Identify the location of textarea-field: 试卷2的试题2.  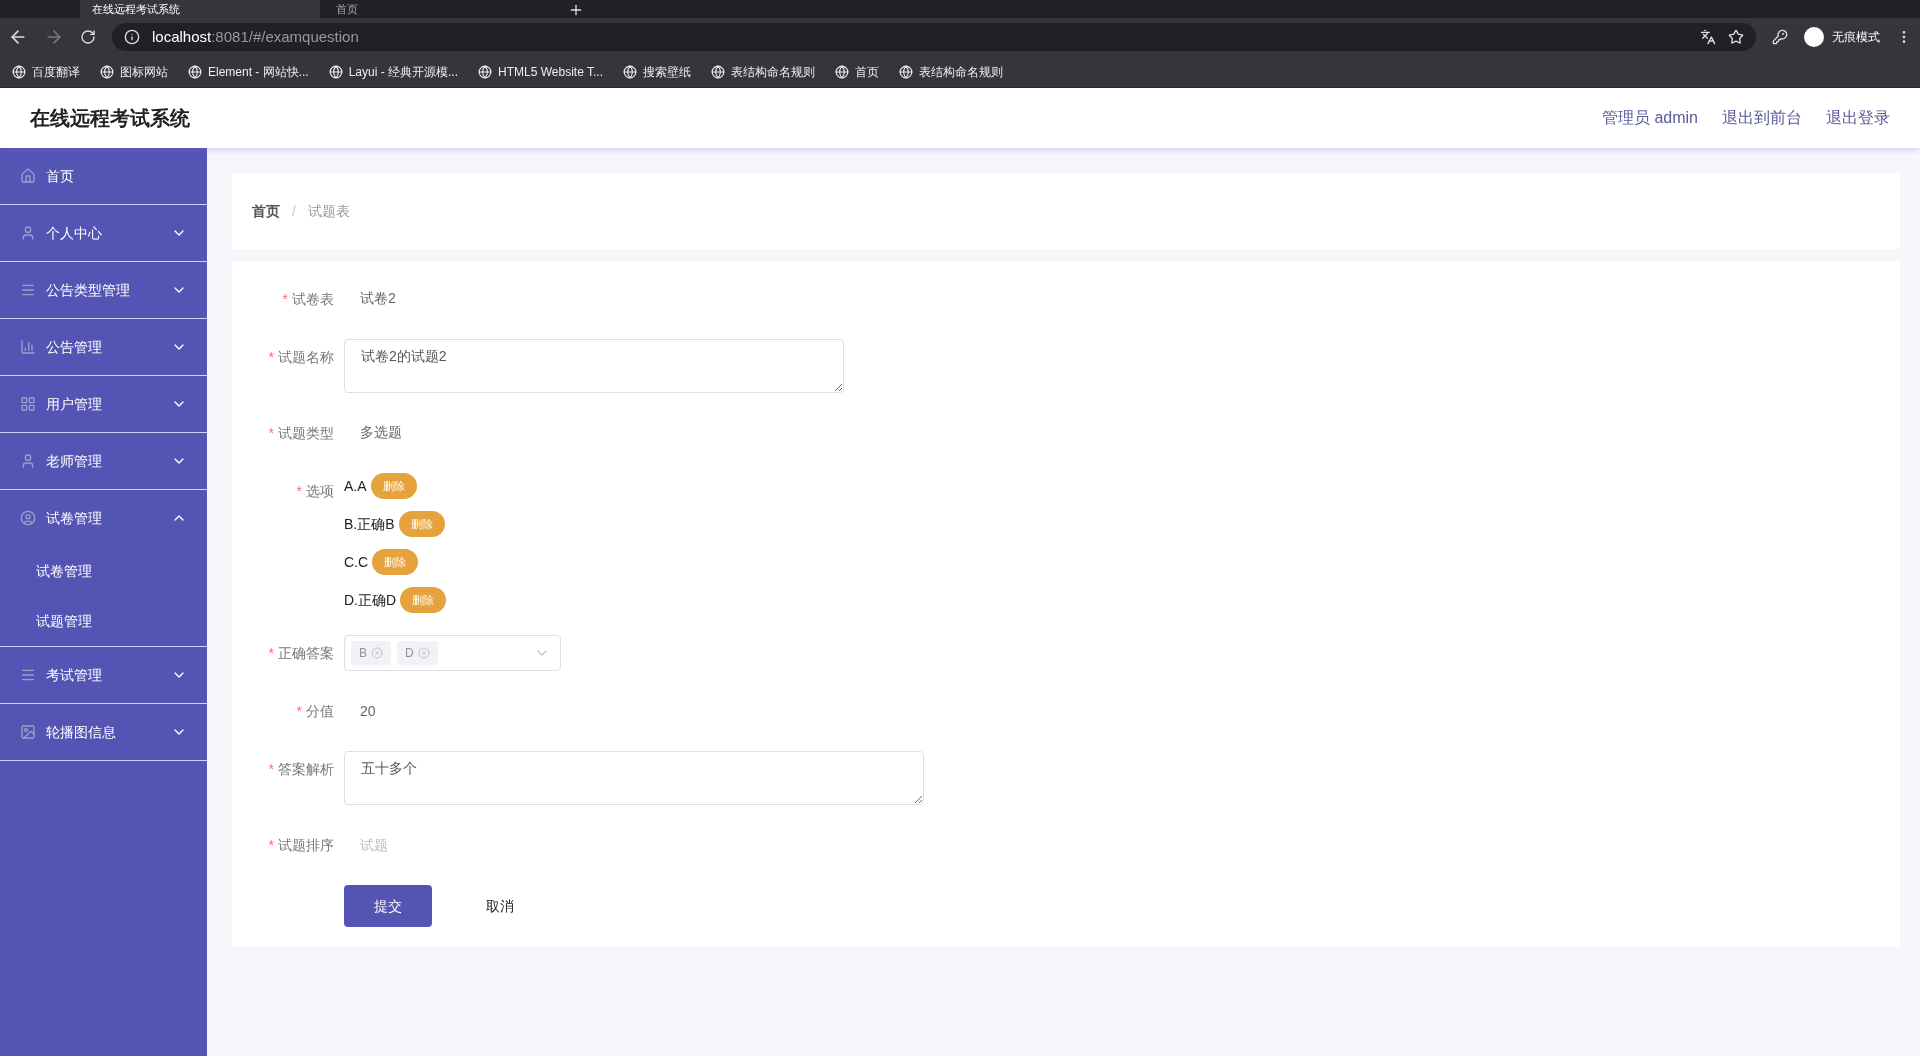
(594, 366).